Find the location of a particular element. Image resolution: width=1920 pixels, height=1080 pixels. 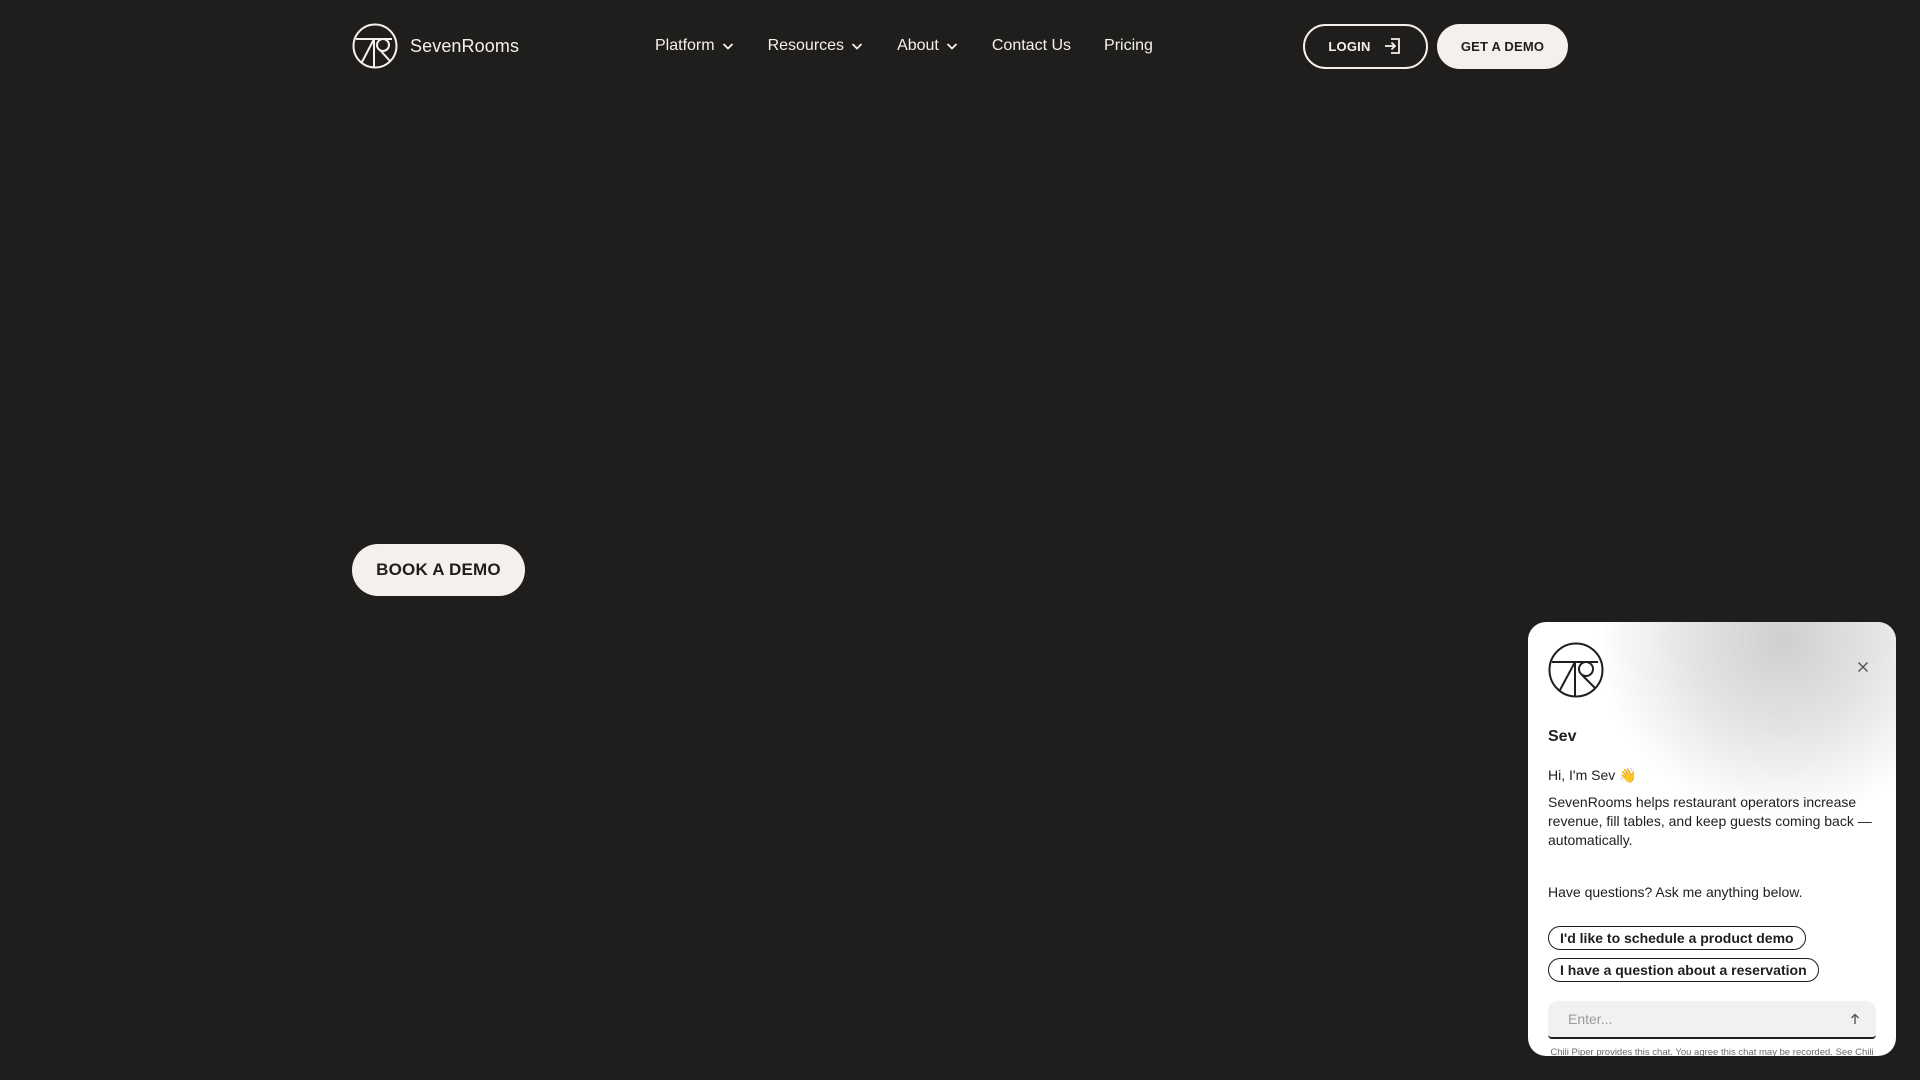

book-demo-button: BOOK A DEMO is located at coordinates (438, 570).